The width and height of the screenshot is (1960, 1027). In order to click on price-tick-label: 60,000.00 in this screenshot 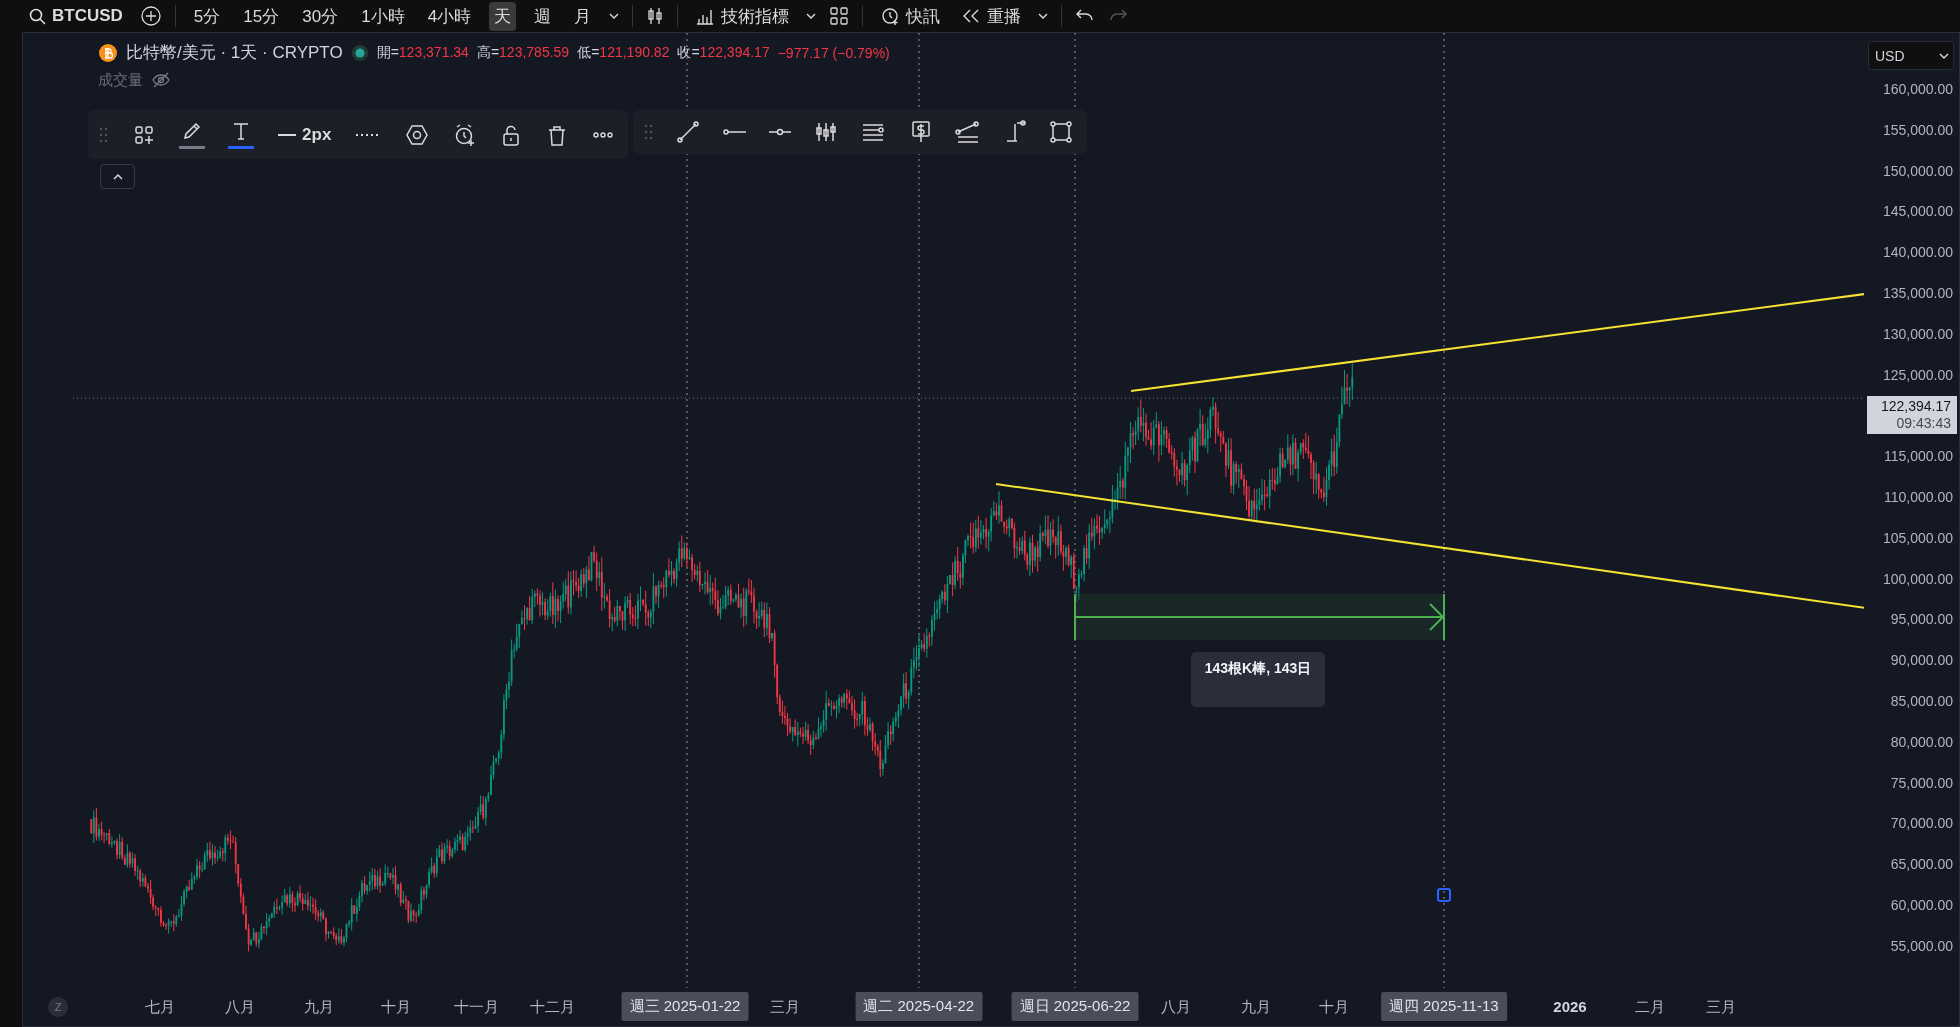, I will do `click(1921, 904)`.